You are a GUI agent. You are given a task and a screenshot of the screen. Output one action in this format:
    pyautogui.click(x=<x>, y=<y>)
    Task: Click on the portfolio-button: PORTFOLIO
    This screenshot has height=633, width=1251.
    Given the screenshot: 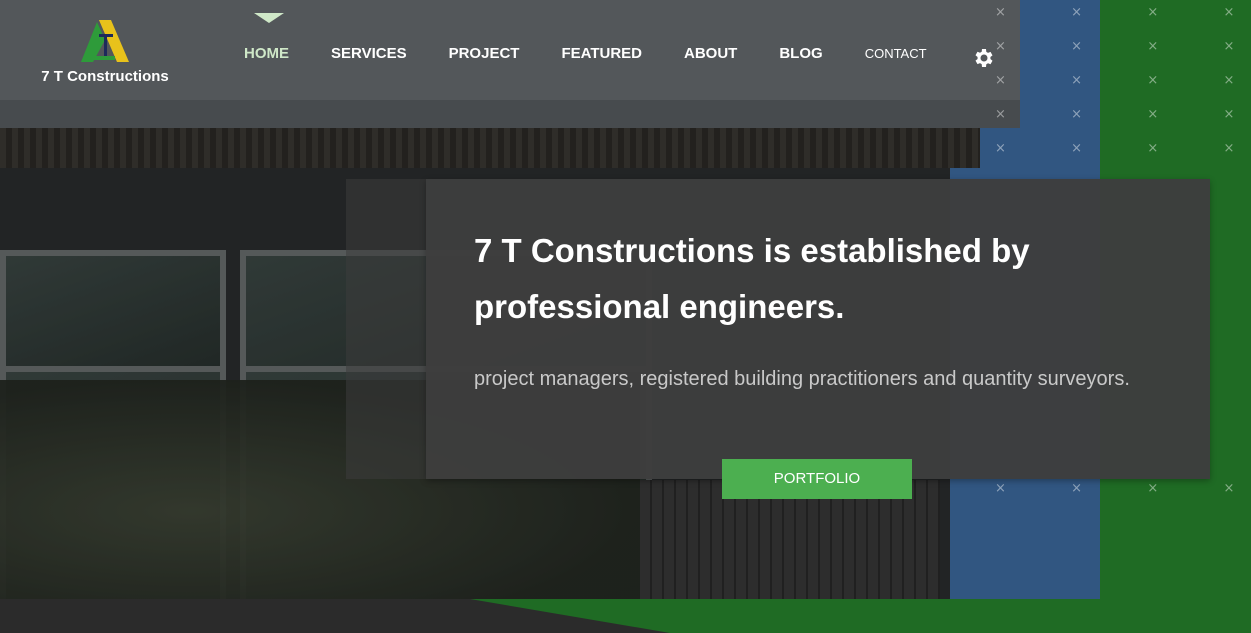 What is the action you would take?
    pyautogui.click(x=817, y=479)
    